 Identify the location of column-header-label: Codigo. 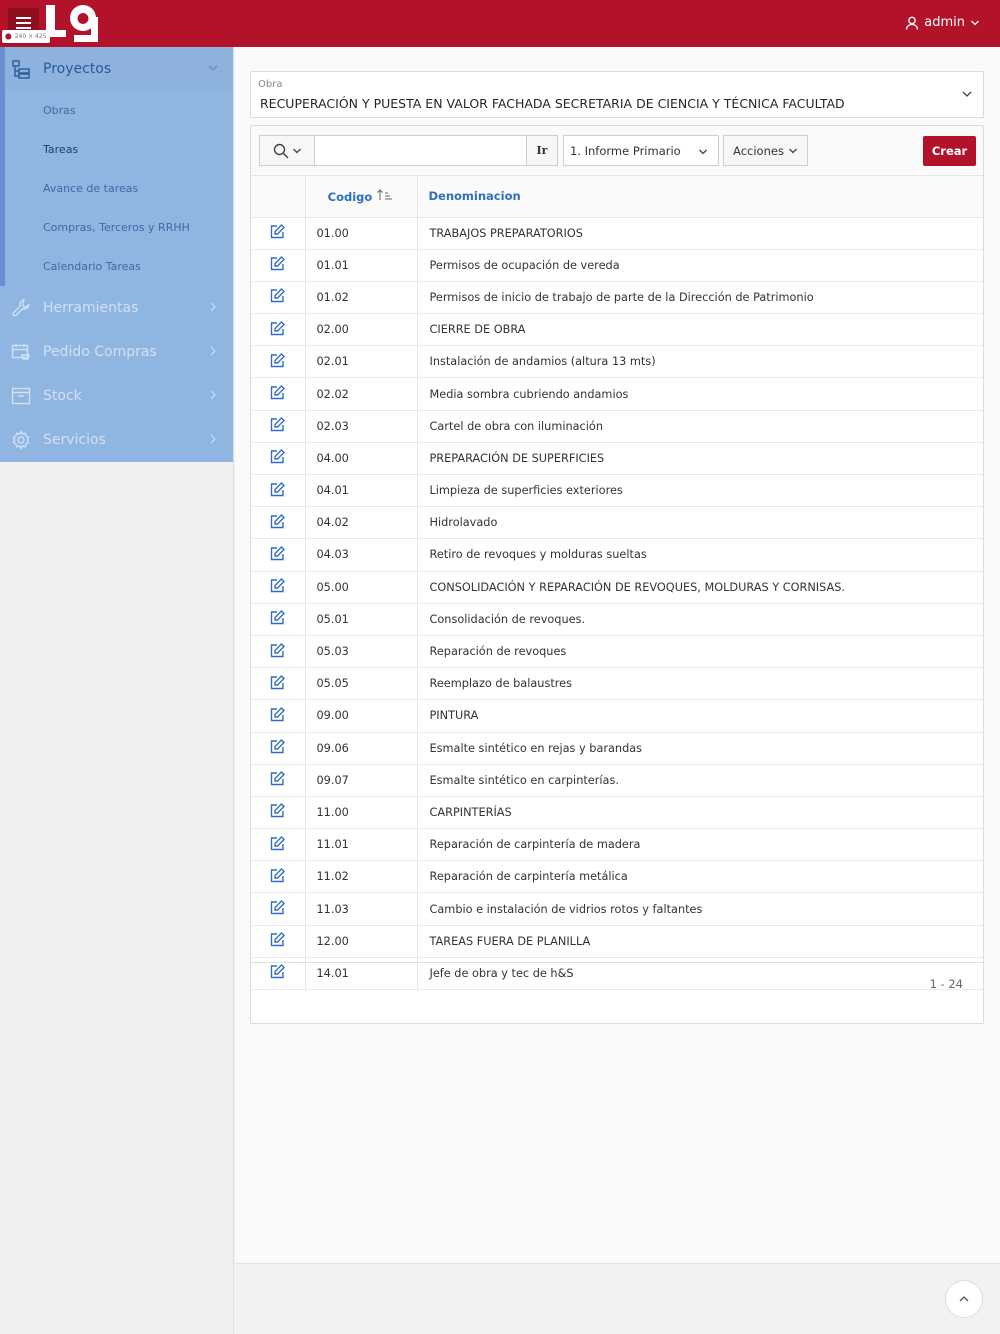
(350, 196).